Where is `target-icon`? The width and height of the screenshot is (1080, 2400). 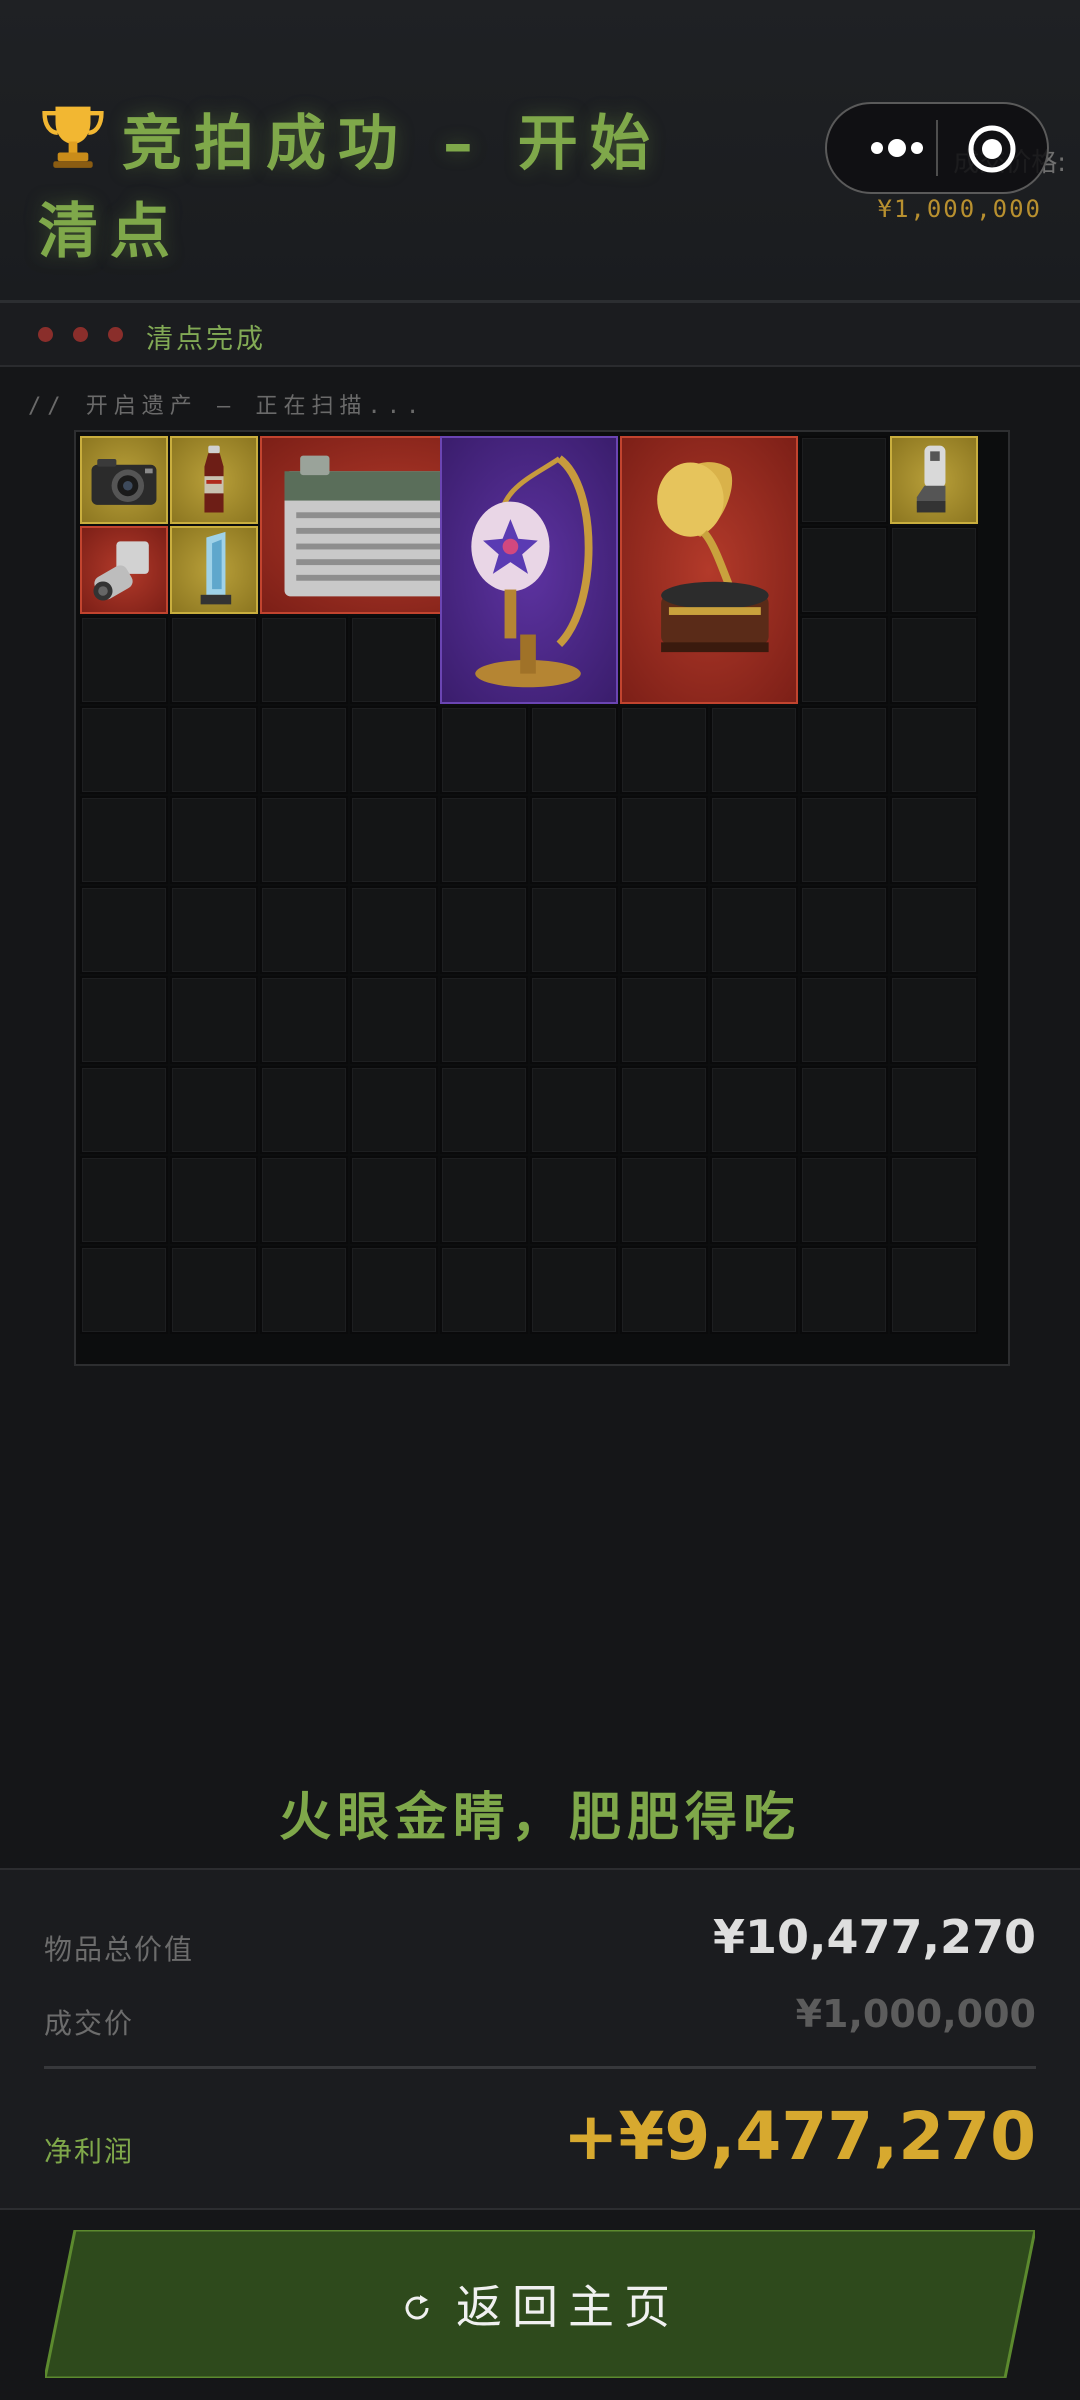 target-icon is located at coordinates (992, 149).